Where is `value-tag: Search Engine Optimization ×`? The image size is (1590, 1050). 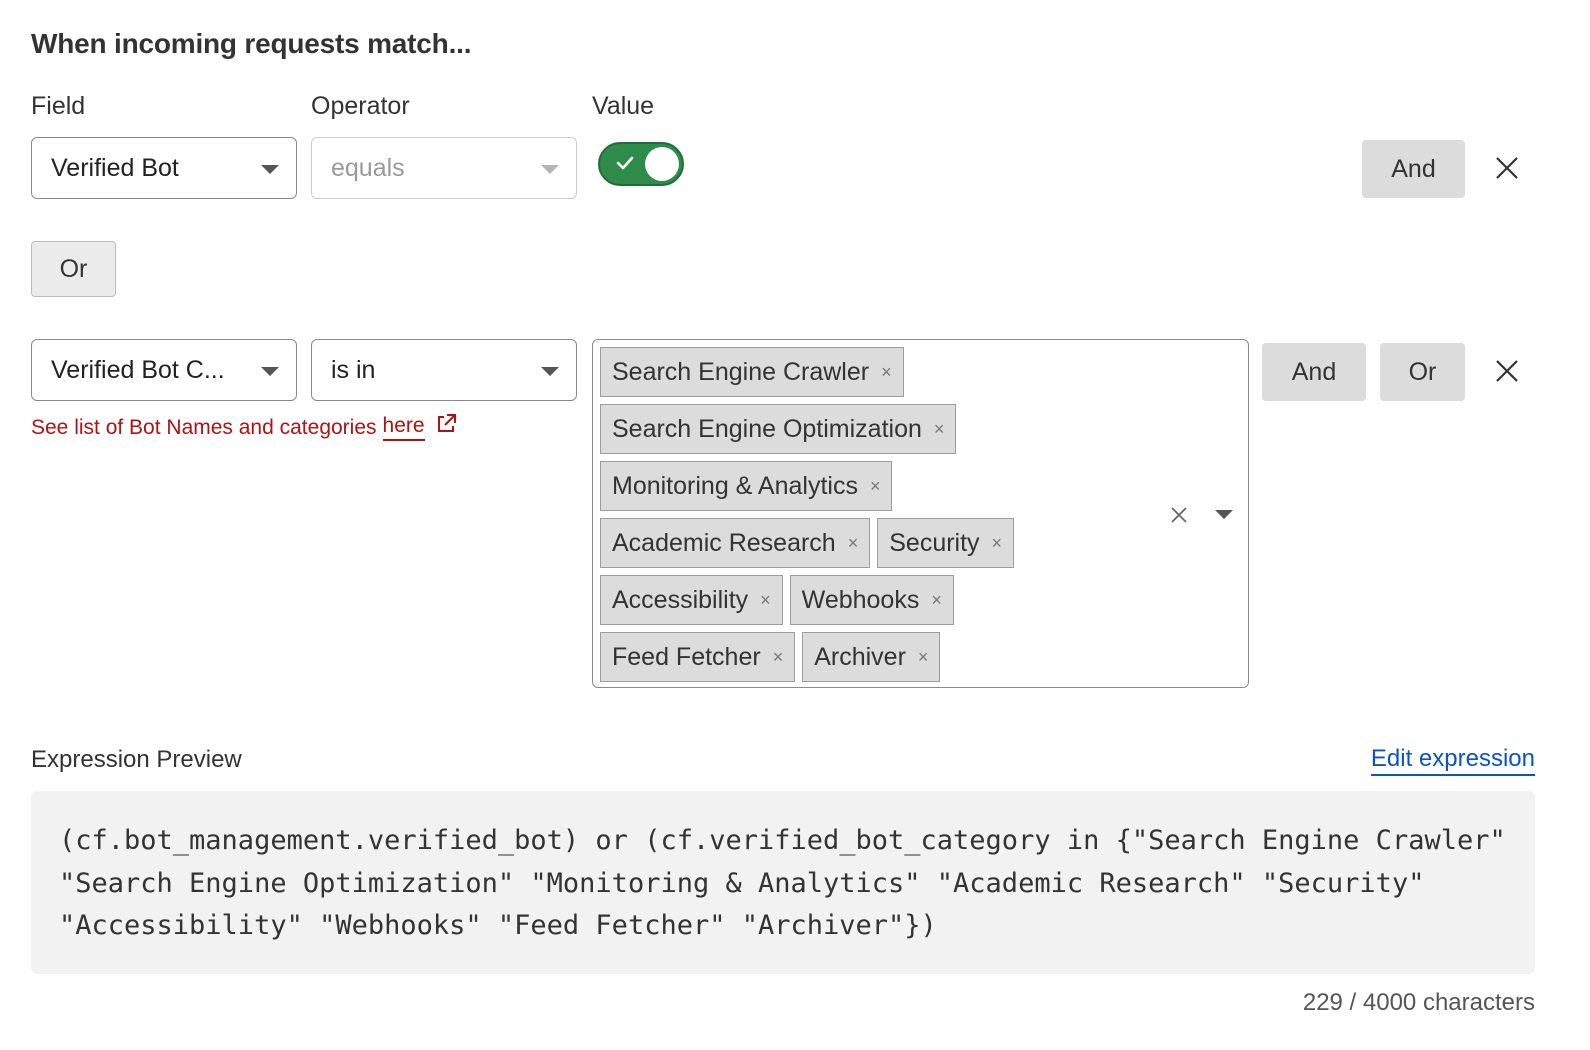
value-tag: Search Engine Optimization × is located at coordinates (778, 429).